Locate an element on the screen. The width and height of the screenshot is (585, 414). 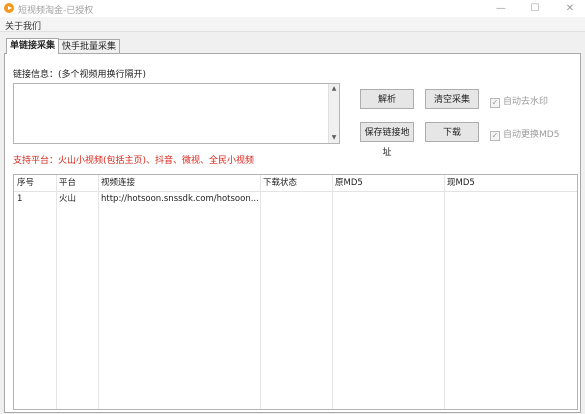
close-button: ✕ is located at coordinates (570, 8).